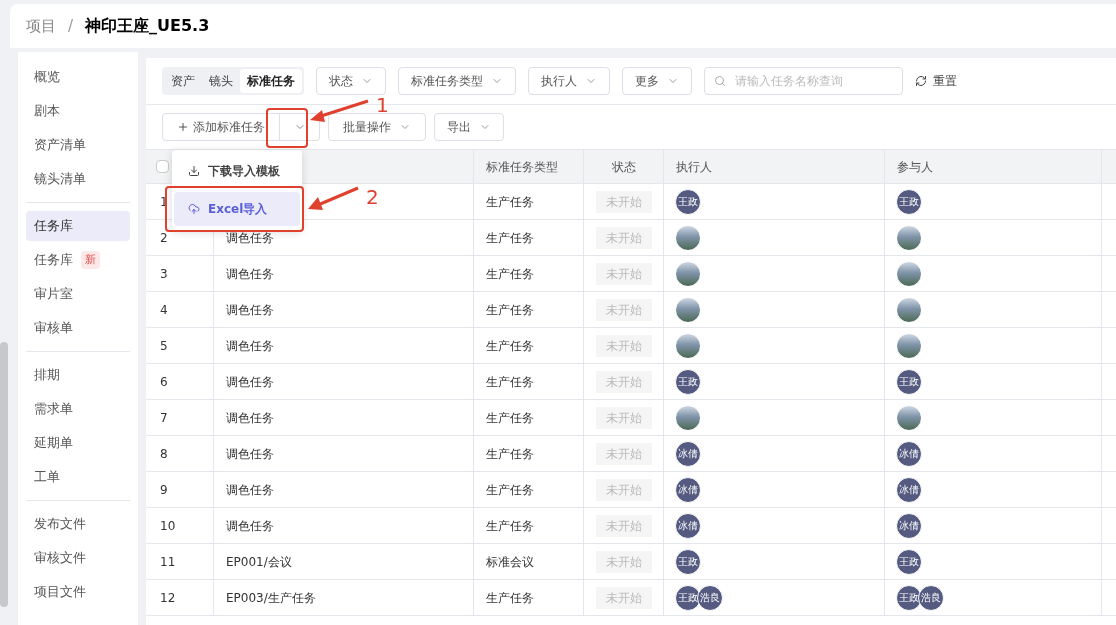 Image resolution: width=1116 pixels, height=625 pixels. What do you see at coordinates (78, 145) in the screenshot?
I see `sidebar-item: 资产清单` at bounding box center [78, 145].